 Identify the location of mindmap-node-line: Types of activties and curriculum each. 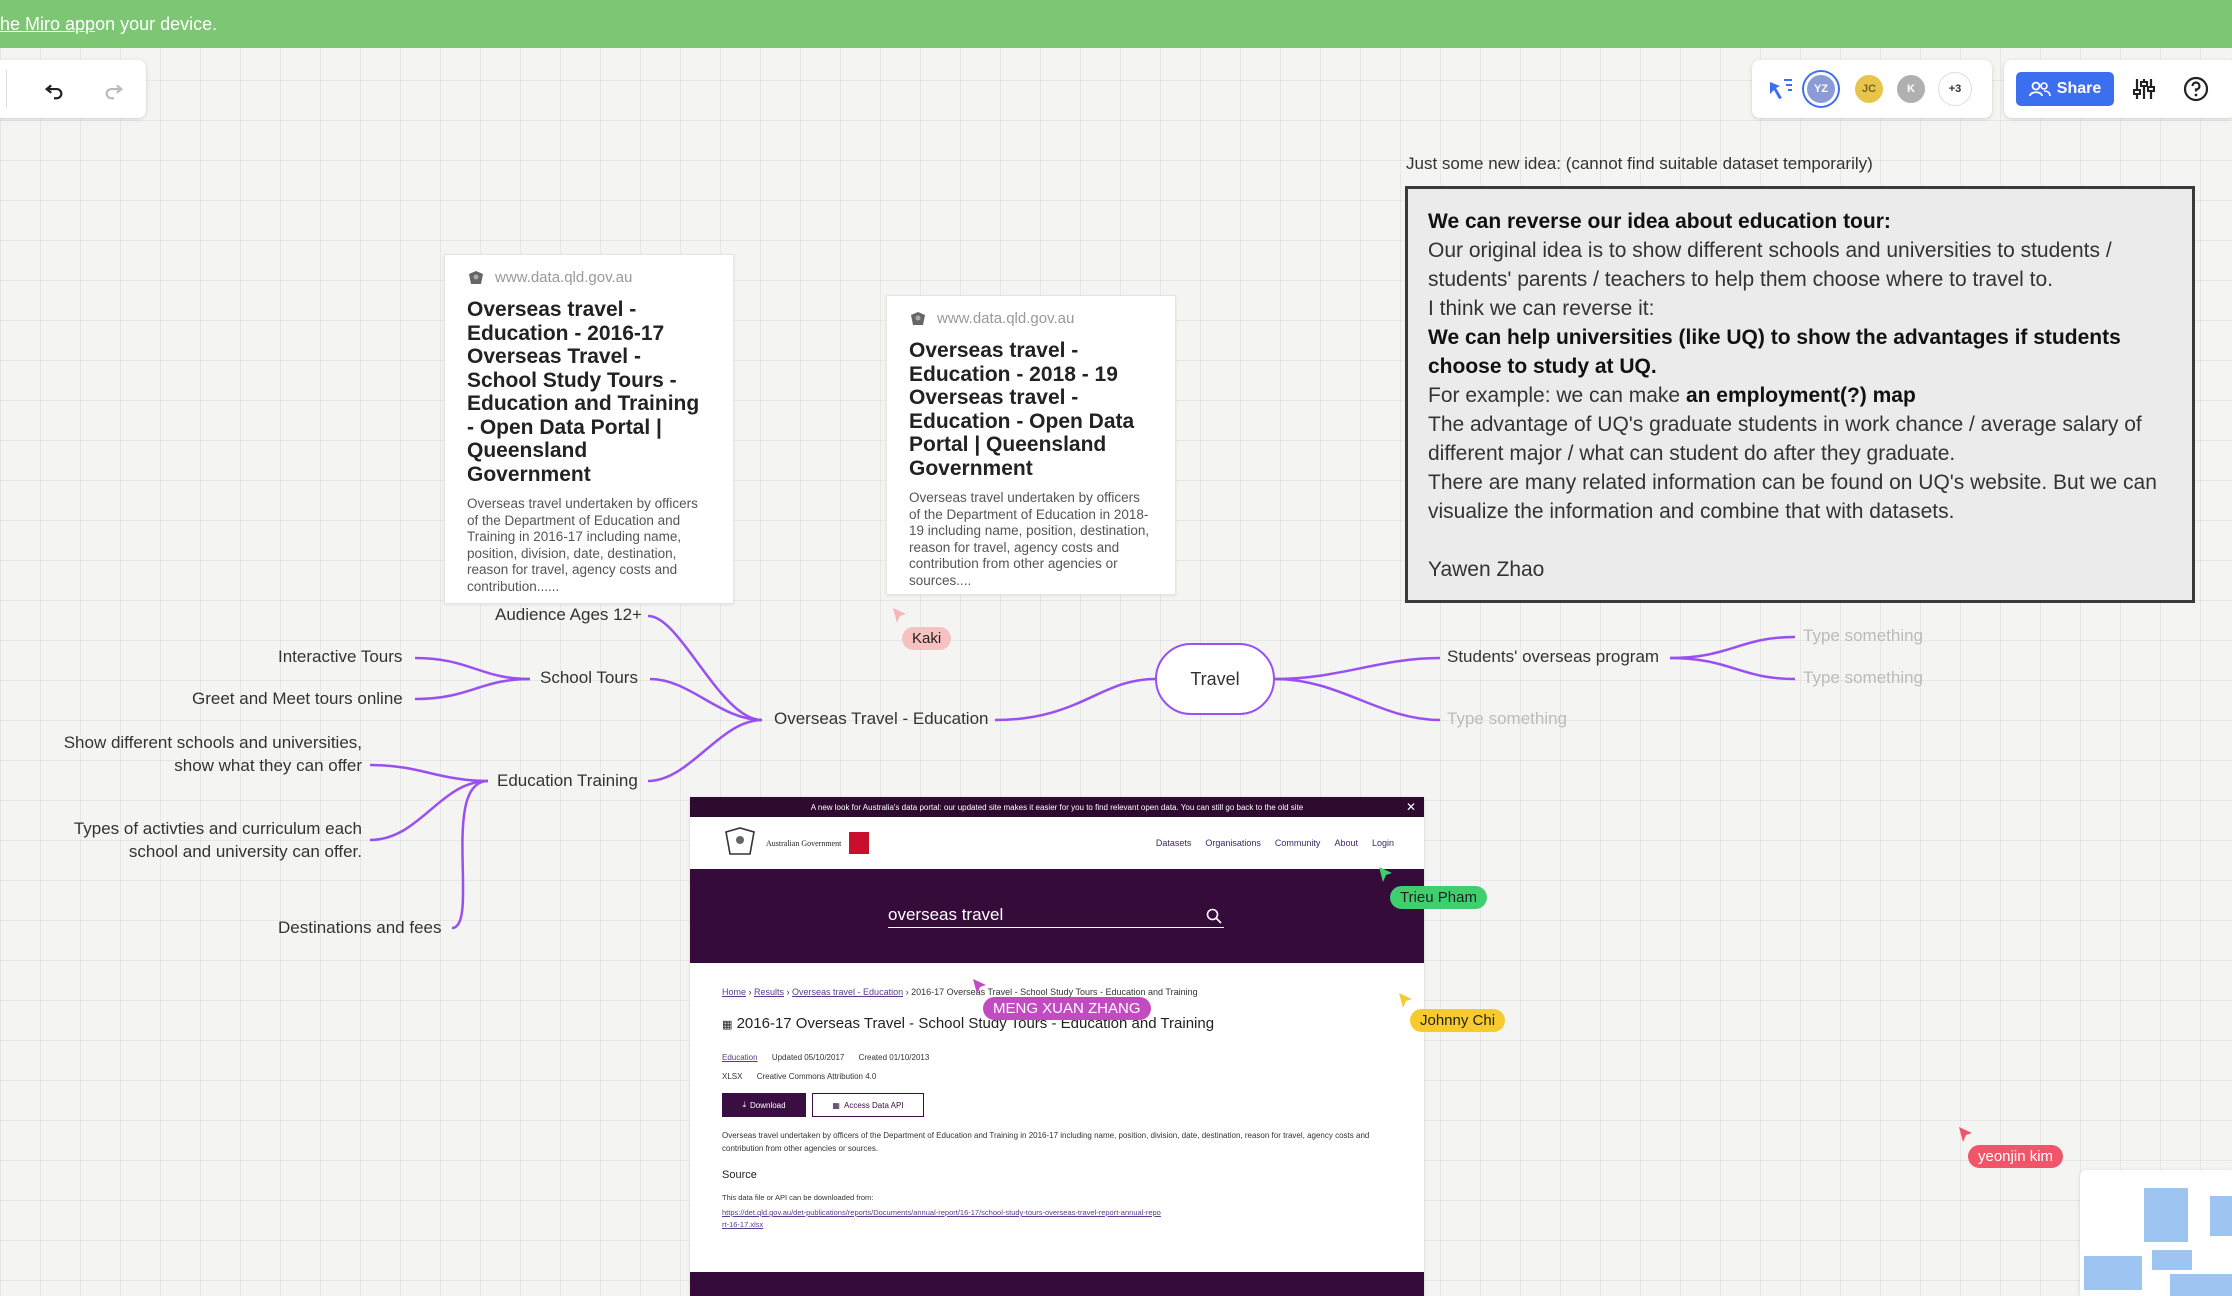
(217, 828).